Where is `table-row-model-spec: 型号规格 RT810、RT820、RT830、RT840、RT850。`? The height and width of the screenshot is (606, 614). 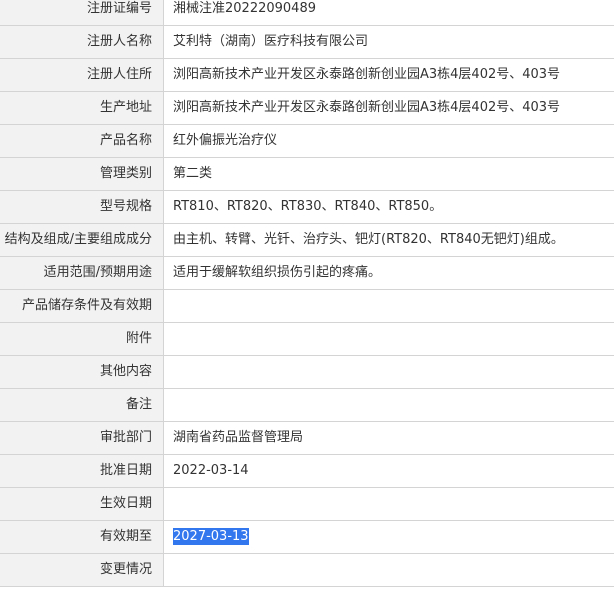
table-row-model-spec: 型号规格 RT810、RT820、RT830、RT840、RT850。 is located at coordinates (307, 207).